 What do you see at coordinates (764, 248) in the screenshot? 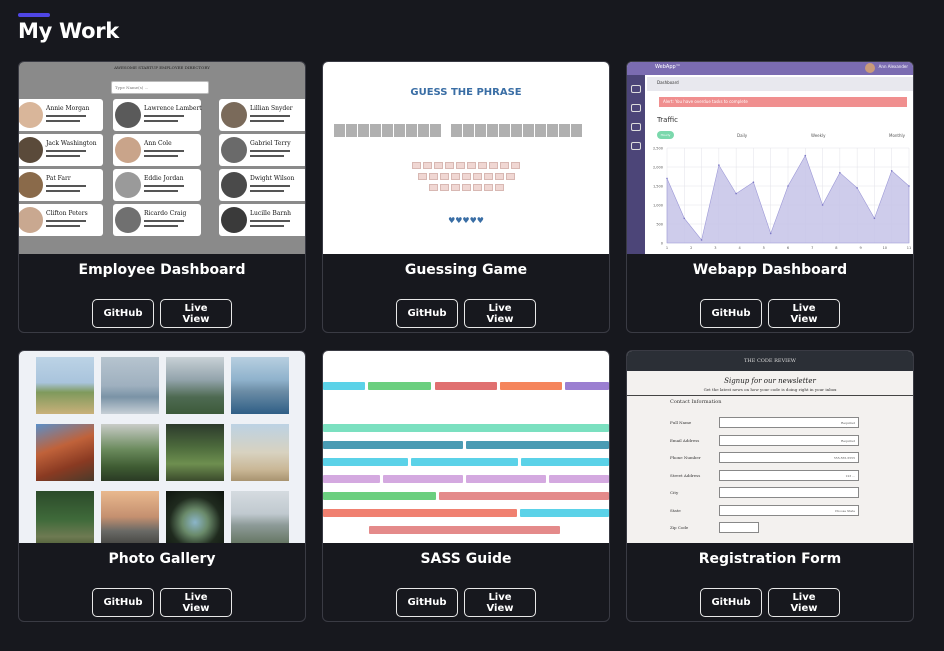
I see `x-tick-label: 5` at bounding box center [764, 248].